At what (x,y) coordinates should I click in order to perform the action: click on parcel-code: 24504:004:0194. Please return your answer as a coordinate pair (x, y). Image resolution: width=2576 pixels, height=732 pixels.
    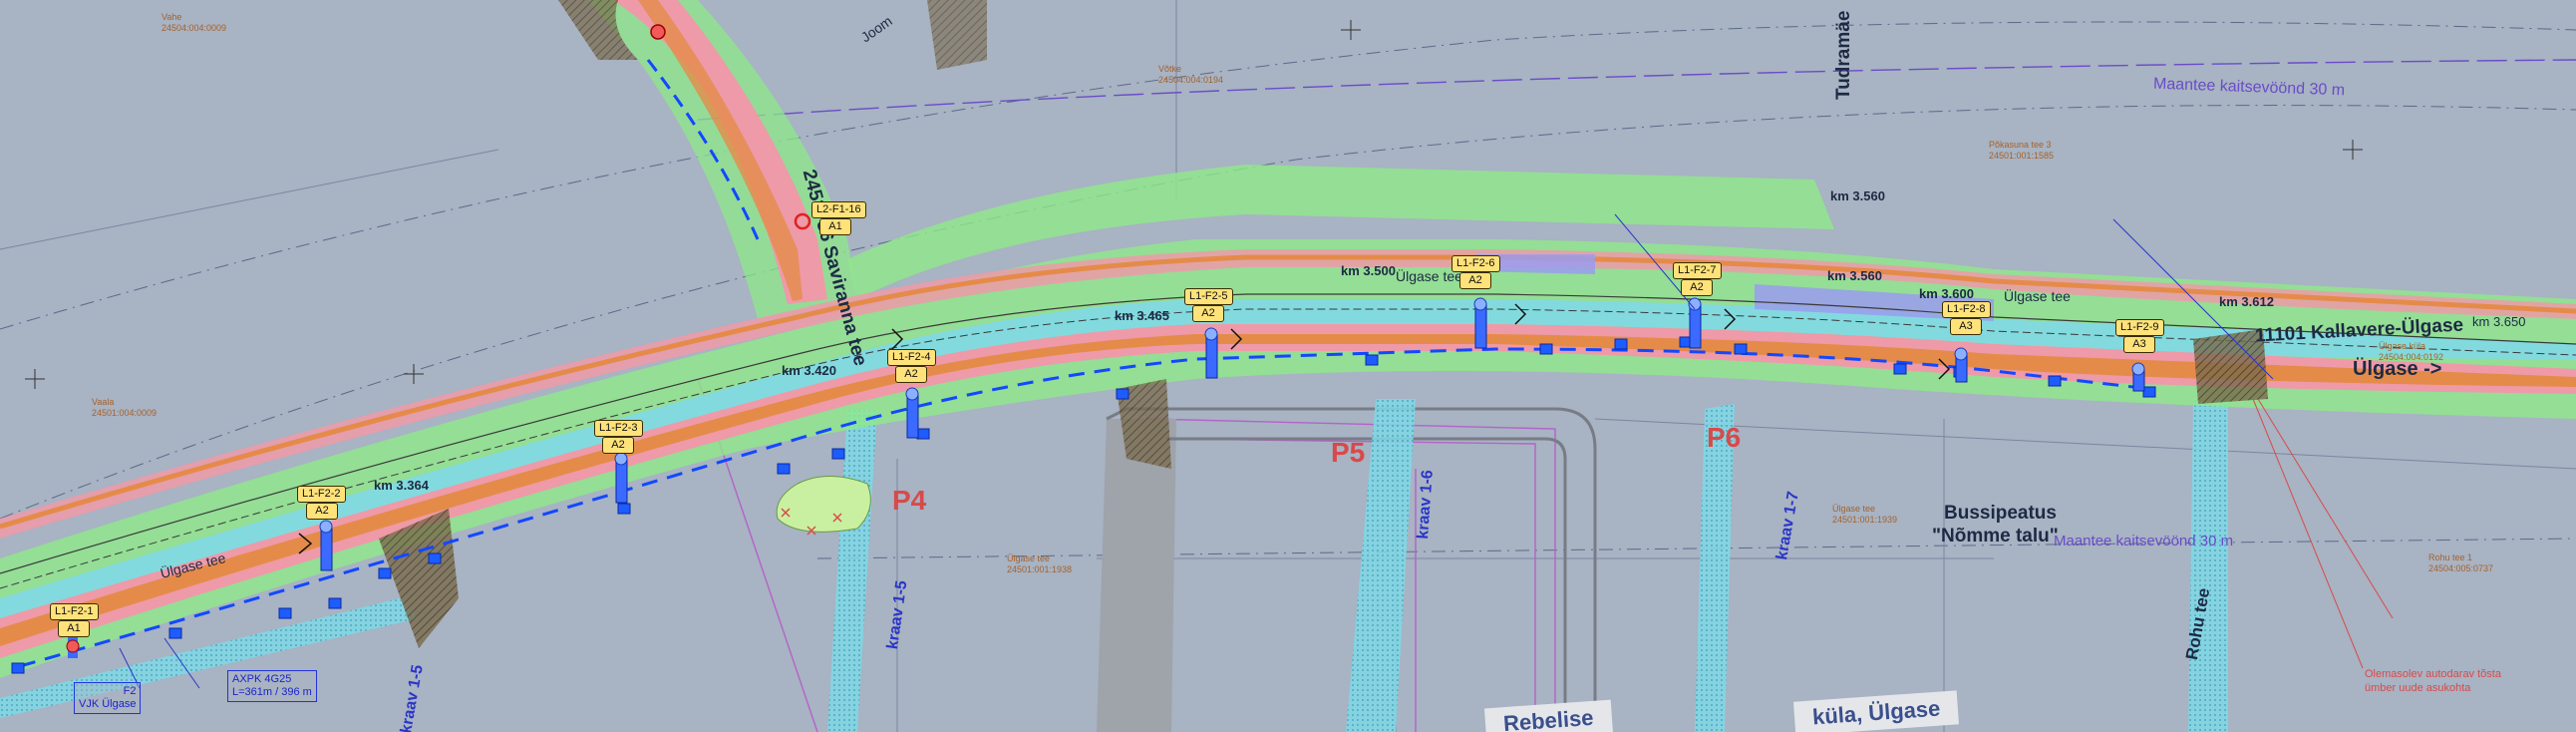
    Looking at the image, I should click on (1191, 80).